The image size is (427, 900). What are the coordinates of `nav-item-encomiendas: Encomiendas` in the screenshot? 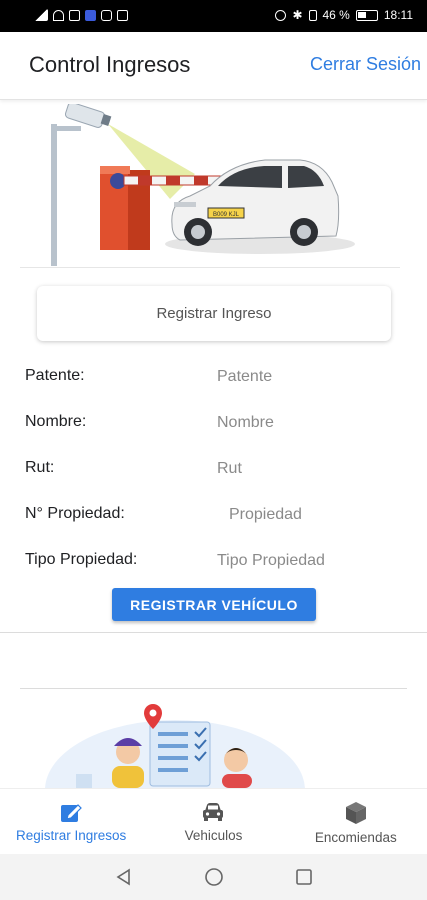 It's located at (356, 821).